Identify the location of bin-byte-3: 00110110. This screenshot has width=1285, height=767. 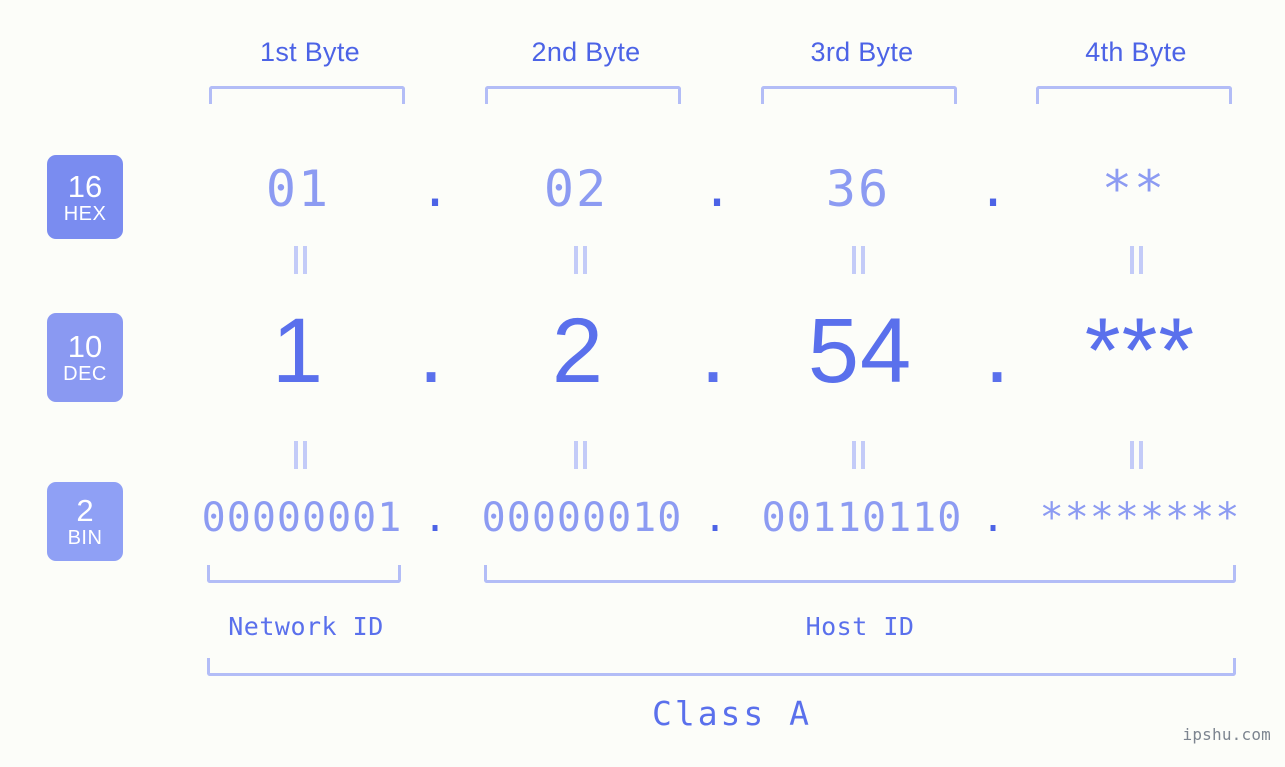
(862, 518).